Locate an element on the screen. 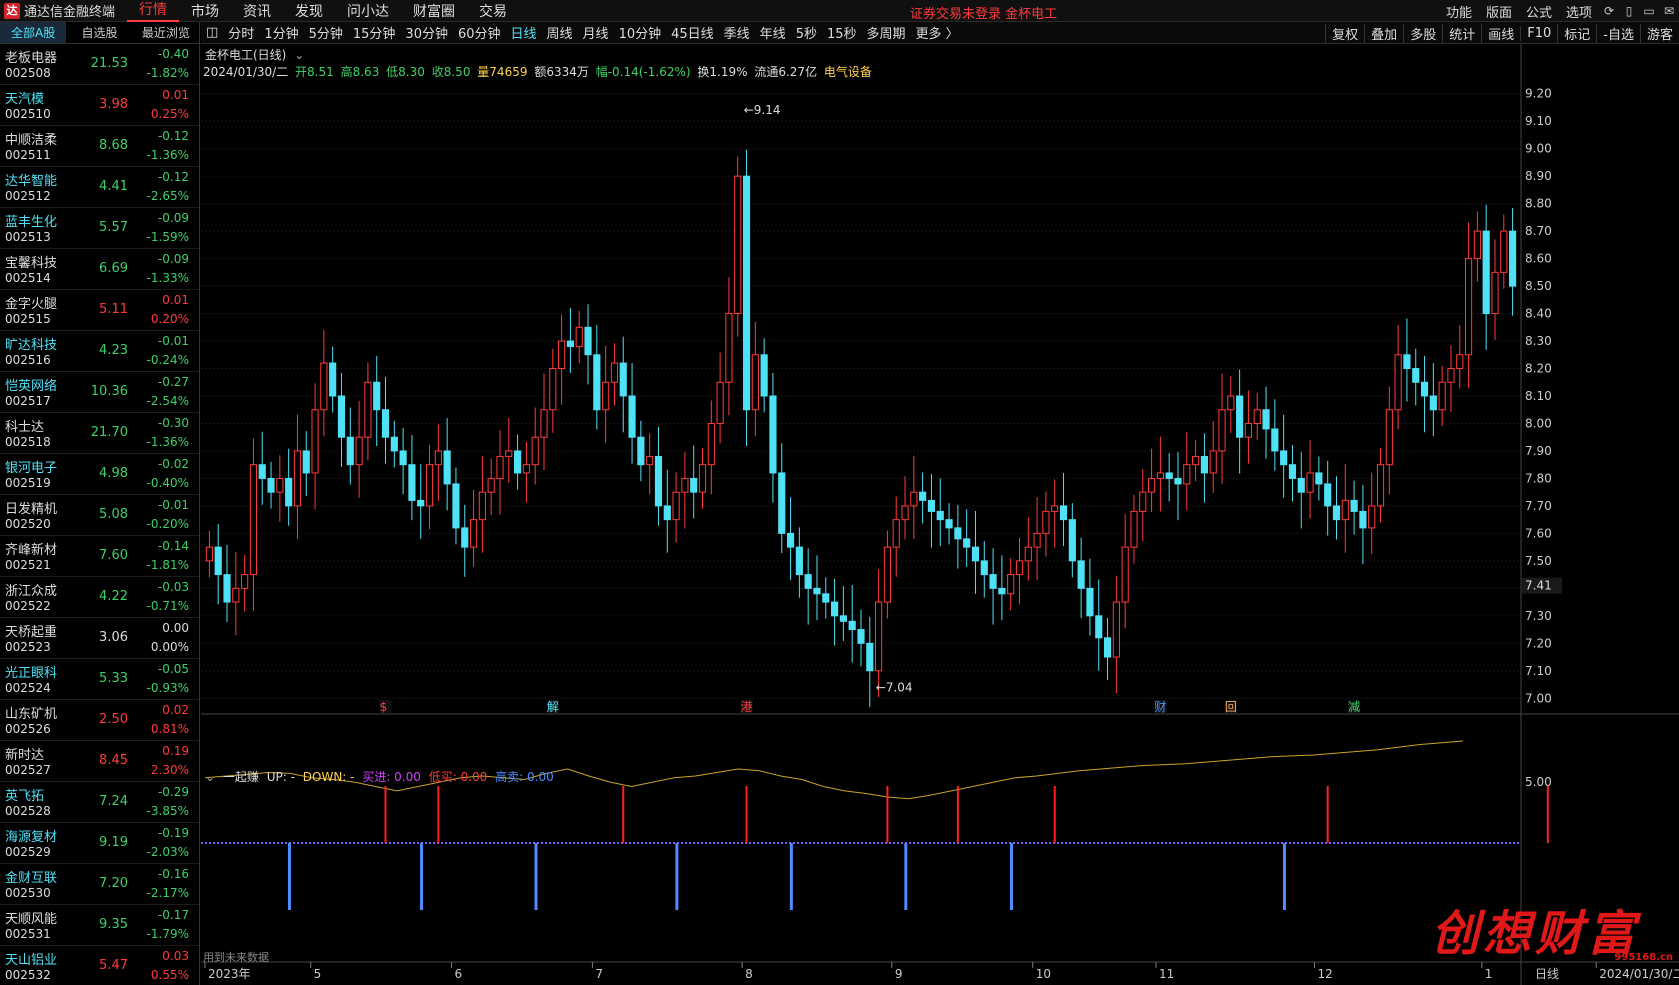  menu-item-0: 行情 is located at coordinates (153, 11).